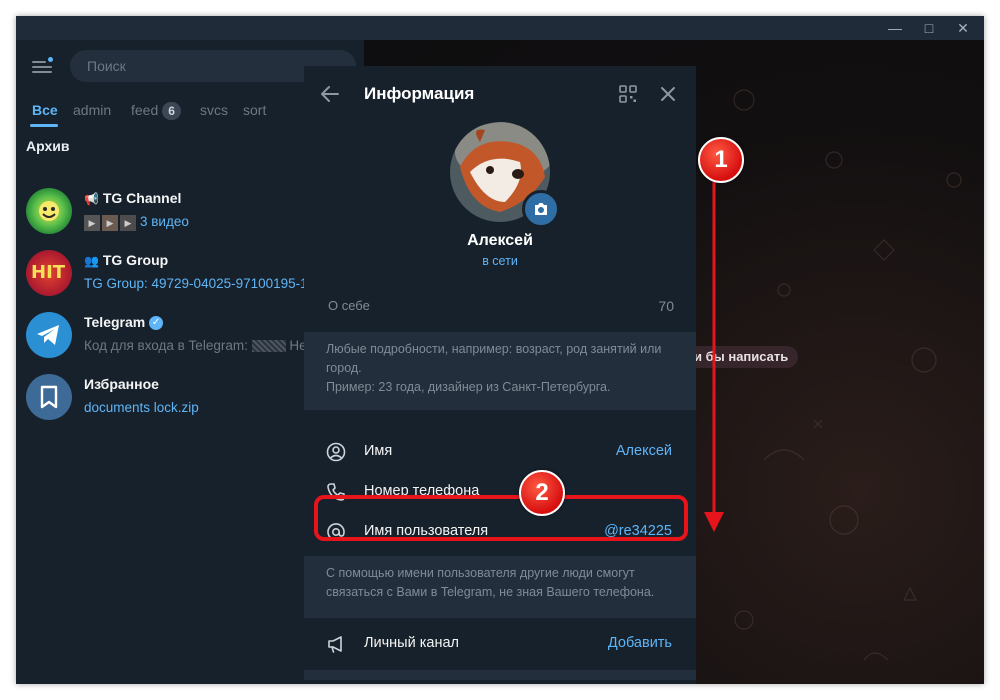 Image resolution: width=1000 pixels, height=700 pixels. What do you see at coordinates (501, 518) in the screenshot?
I see `username-highlight-box` at bounding box center [501, 518].